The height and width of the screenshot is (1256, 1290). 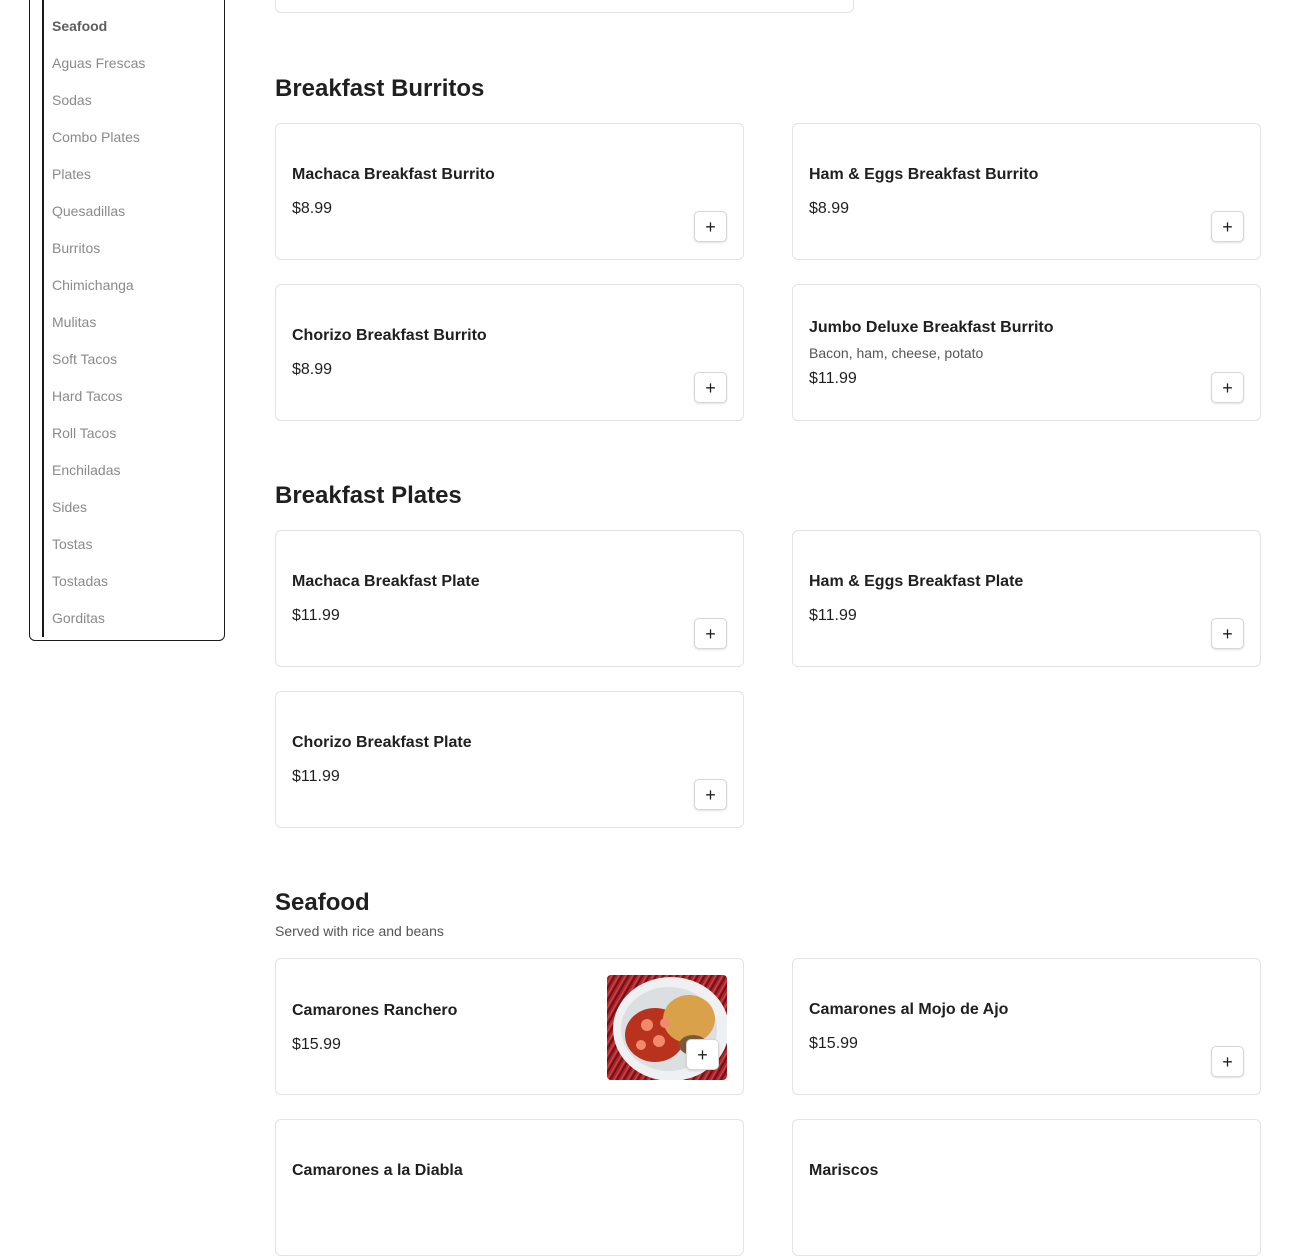 What do you see at coordinates (98, 368) in the screenshot?
I see `sidebar-item-soft-tacos: Soft Tacos` at bounding box center [98, 368].